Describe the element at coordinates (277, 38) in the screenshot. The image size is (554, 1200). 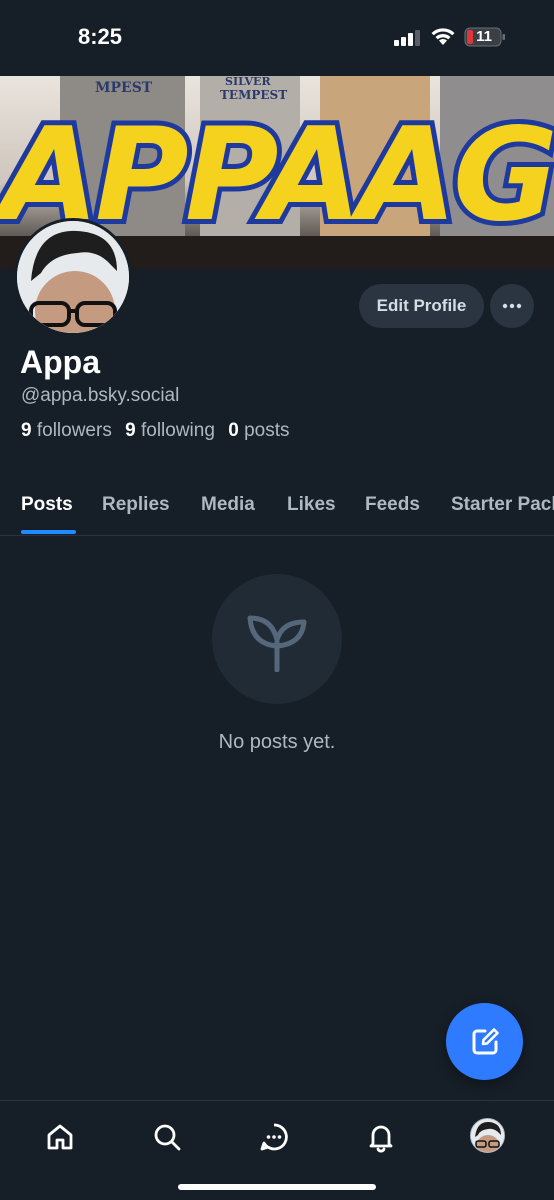
I see `status-bar: 8:25 11` at that location.